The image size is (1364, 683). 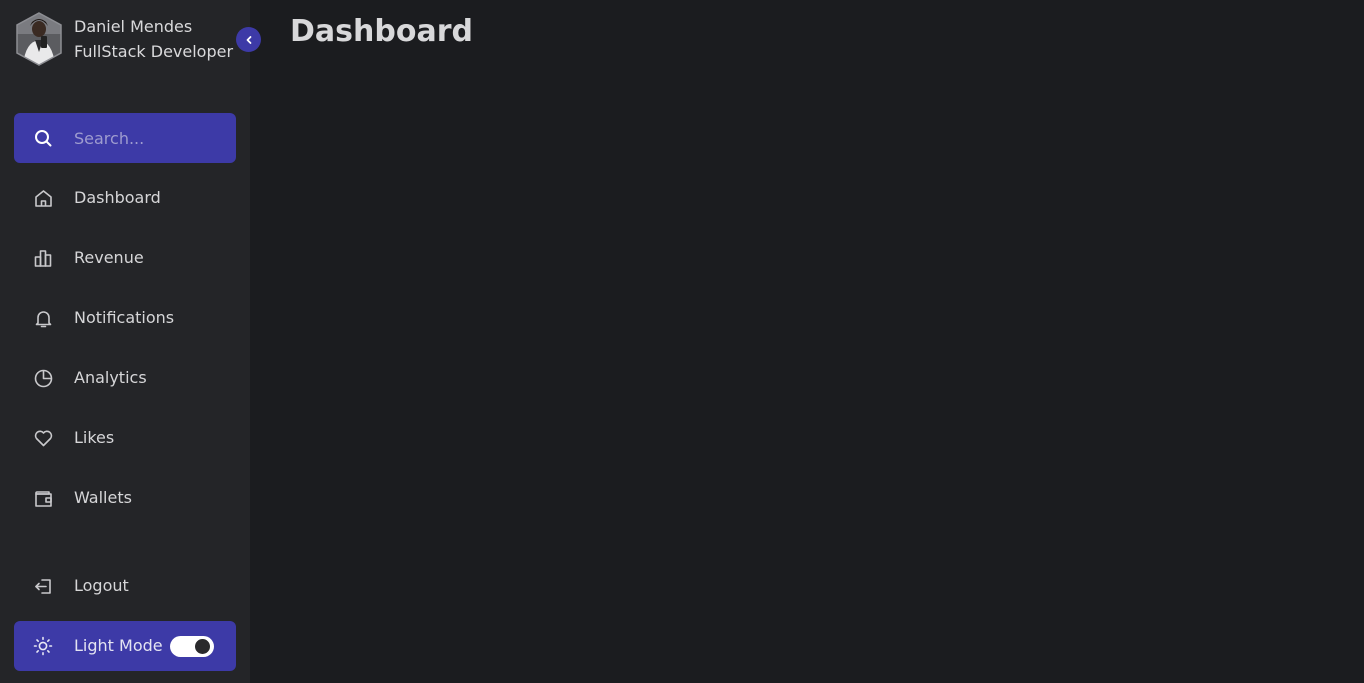 What do you see at coordinates (43, 438) in the screenshot?
I see `heart-icon` at bounding box center [43, 438].